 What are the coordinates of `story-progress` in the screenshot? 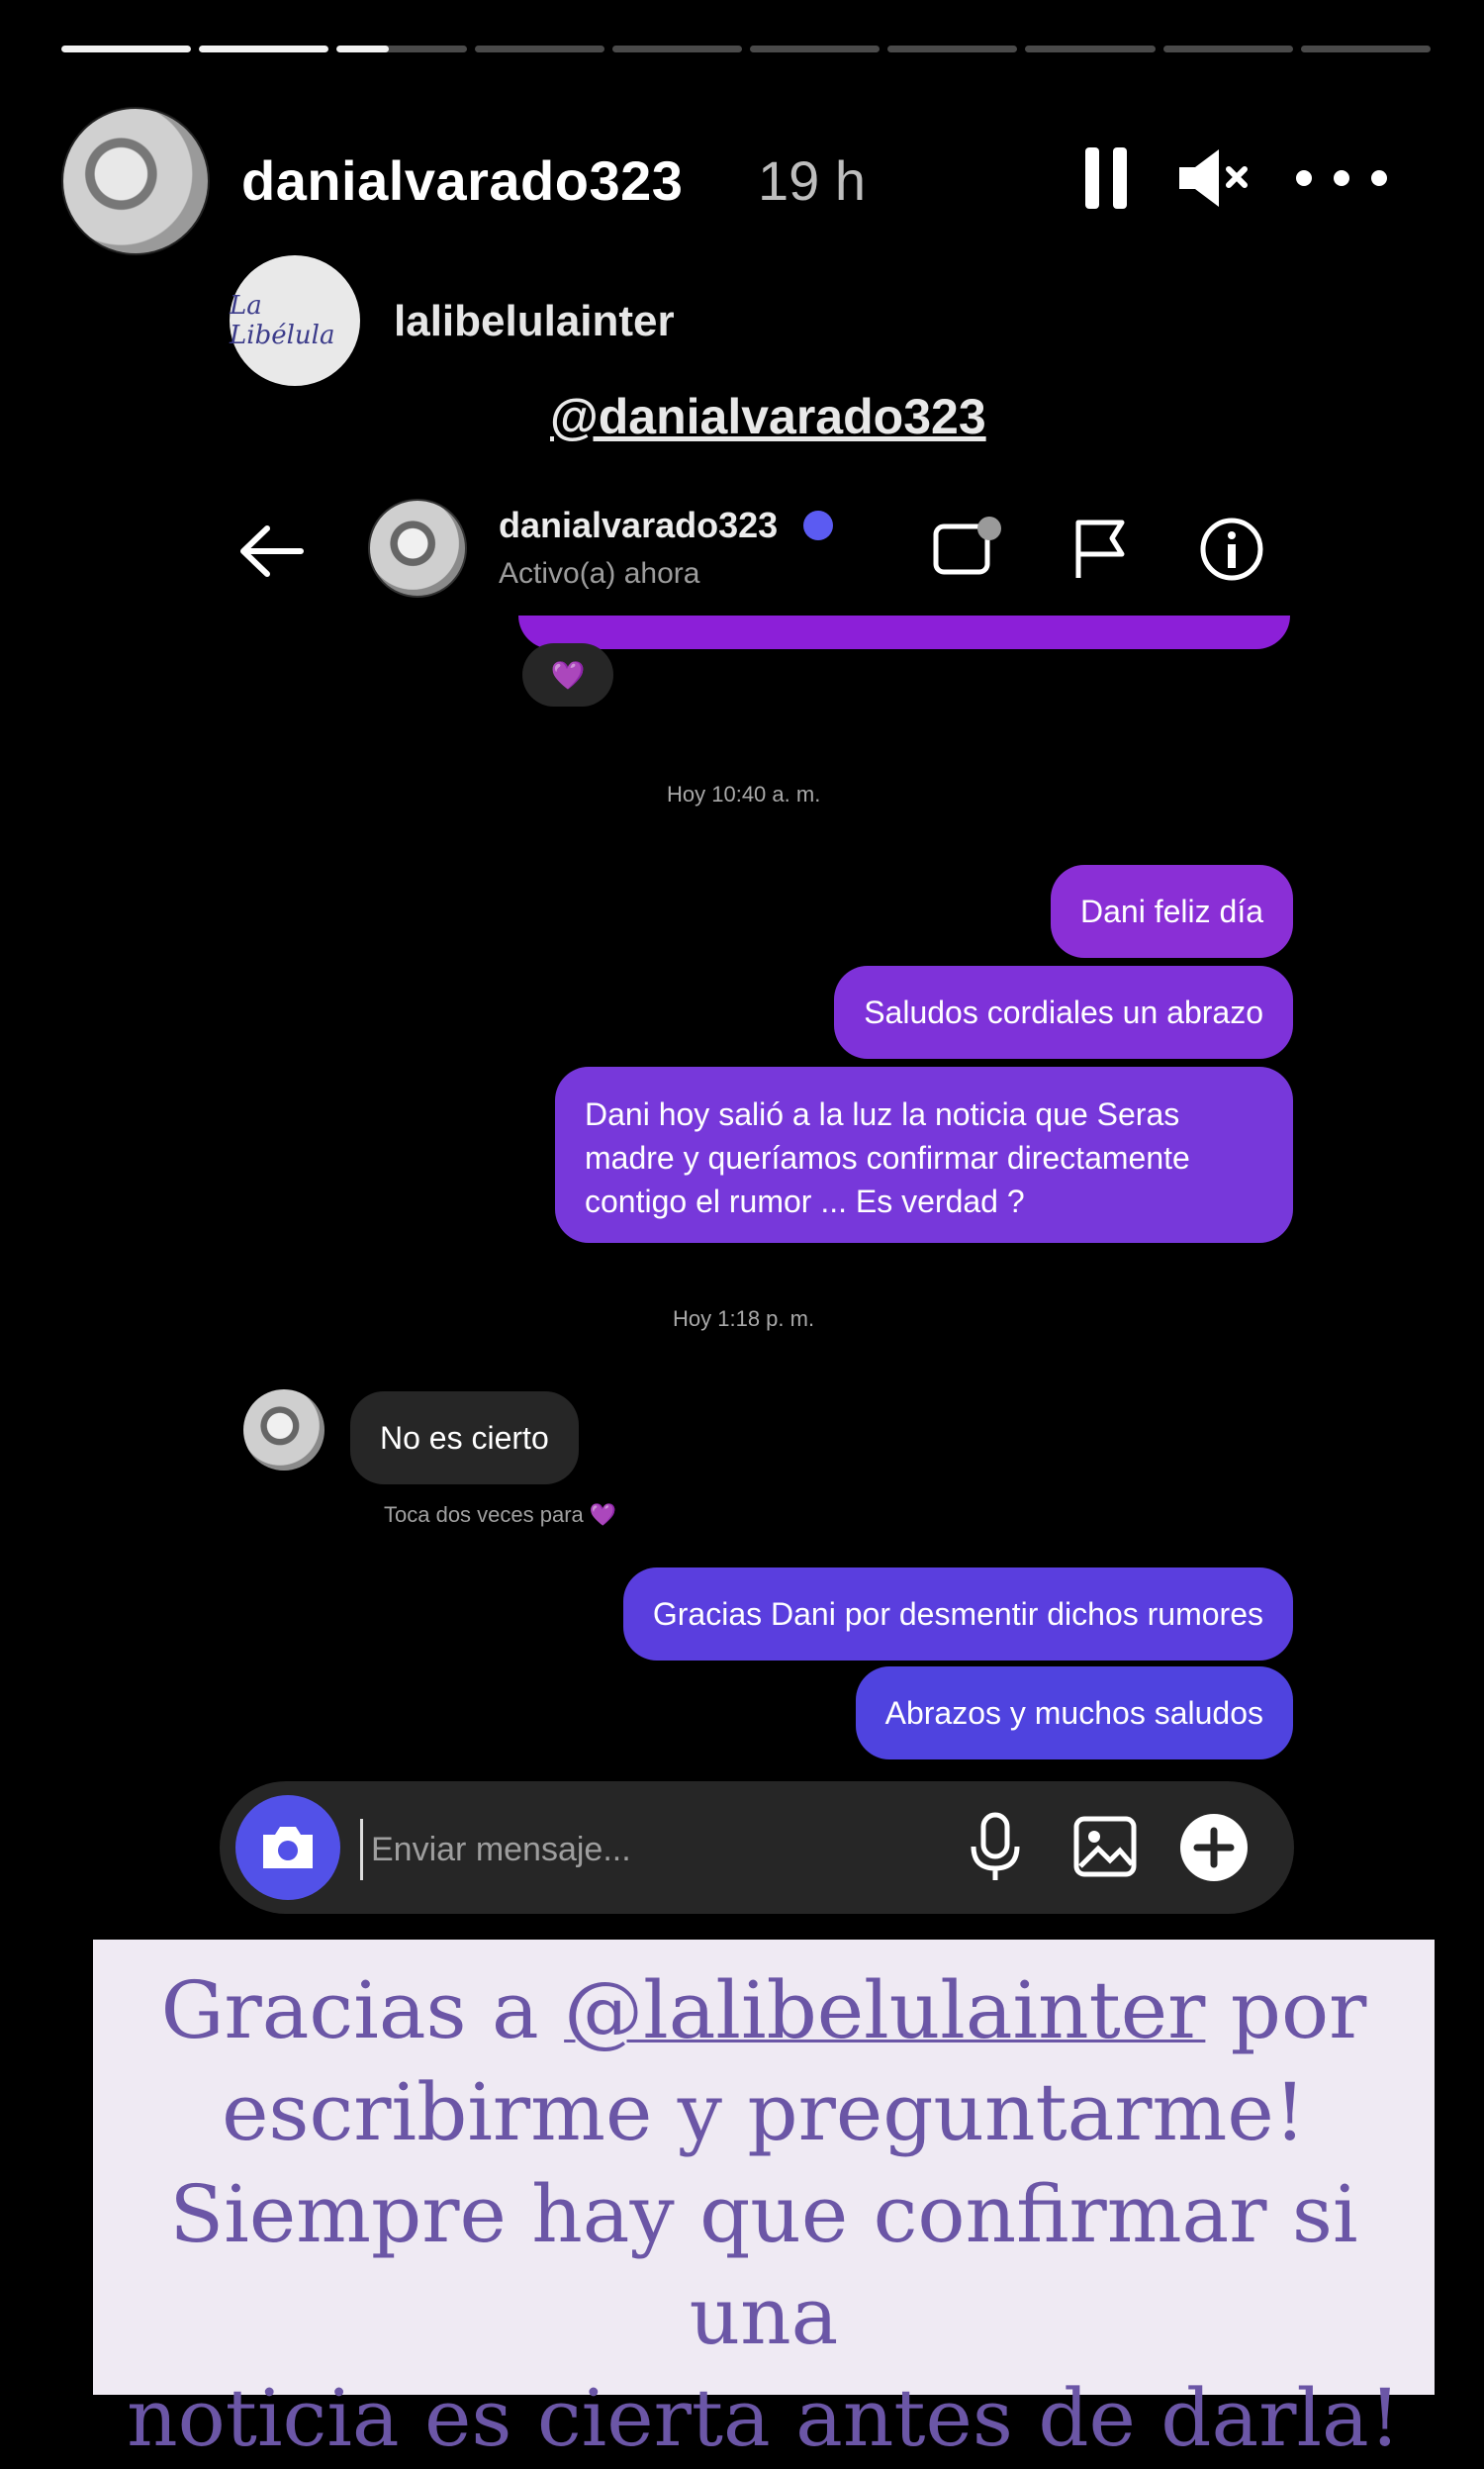 It's located at (746, 49).